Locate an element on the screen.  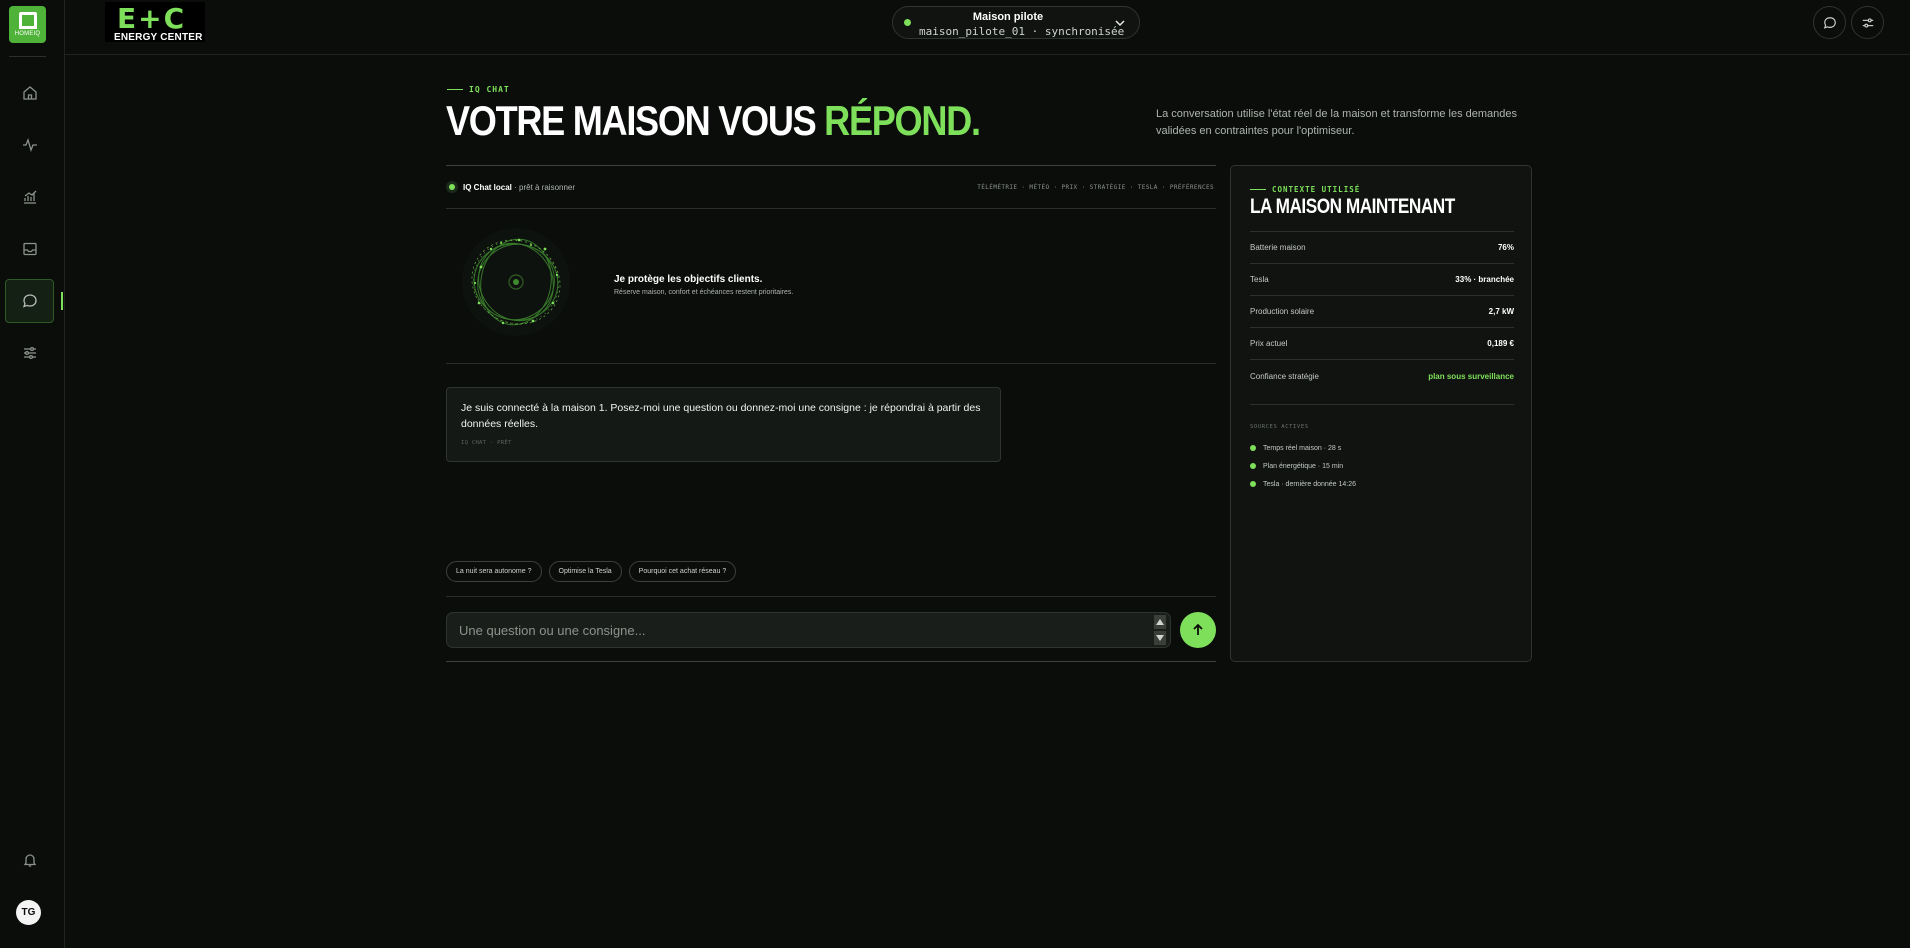
nav-chat is located at coordinates (29, 301).